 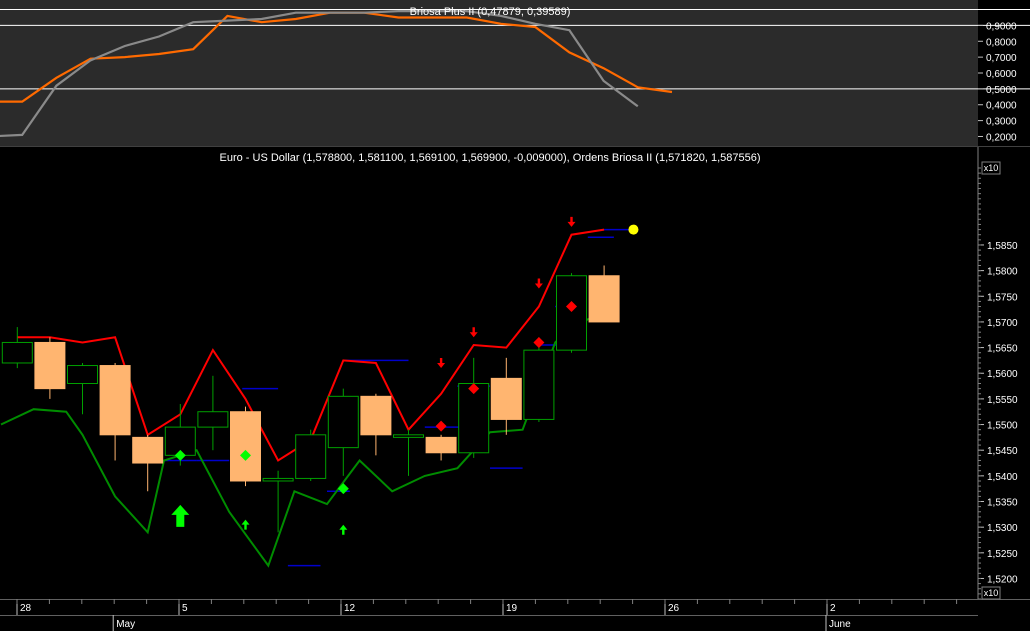 What do you see at coordinates (1002, 400) in the screenshot?
I see `main-y-tick-label: 1,5550` at bounding box center [1002, 400].